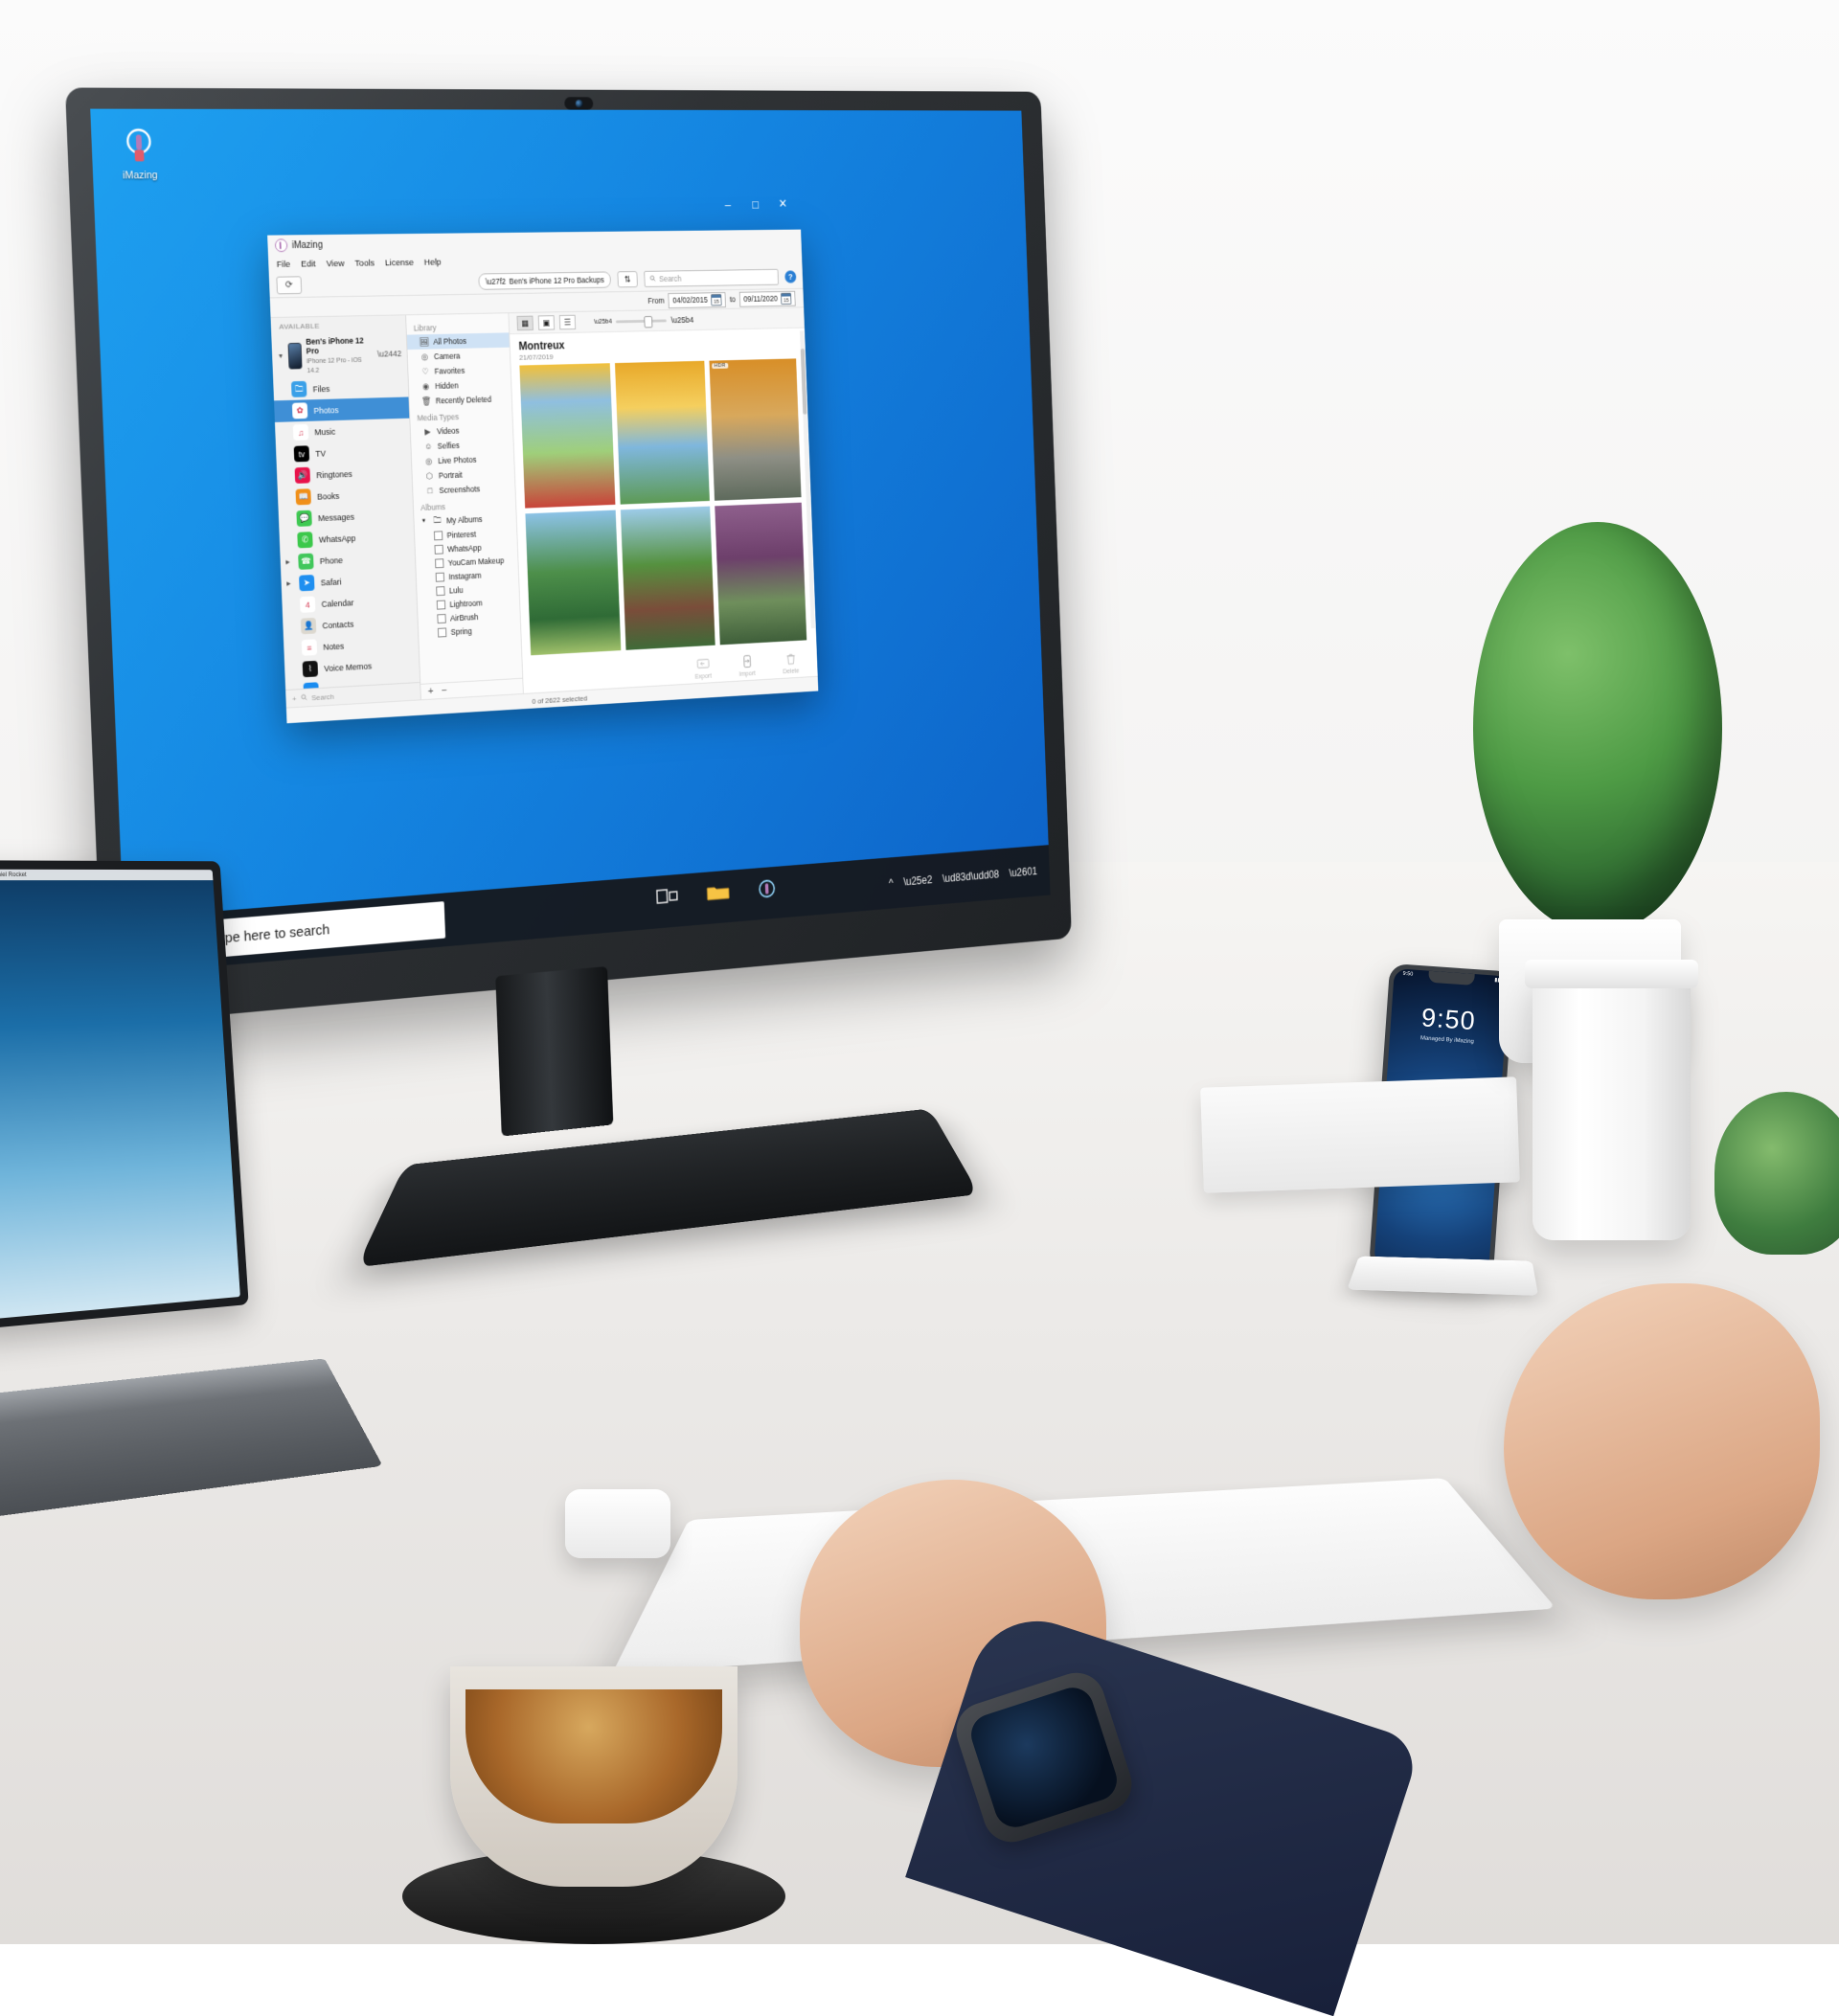 The width and height of the screenshot is (1839, 2016). What do you see at coordinates (747, 674) in the screenshot?
I see `import-label: Import` at bounding box center [747, 674].